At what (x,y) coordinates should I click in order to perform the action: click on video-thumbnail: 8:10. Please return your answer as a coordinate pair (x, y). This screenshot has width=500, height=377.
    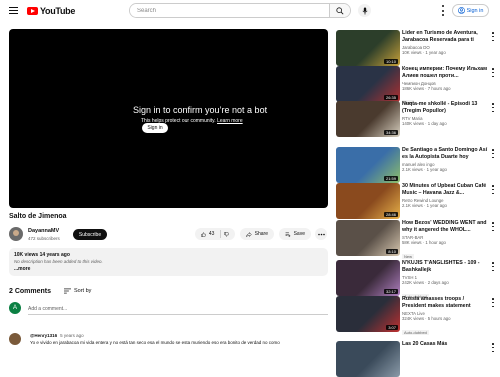
    Looking at the image, I should click on (368, 238).